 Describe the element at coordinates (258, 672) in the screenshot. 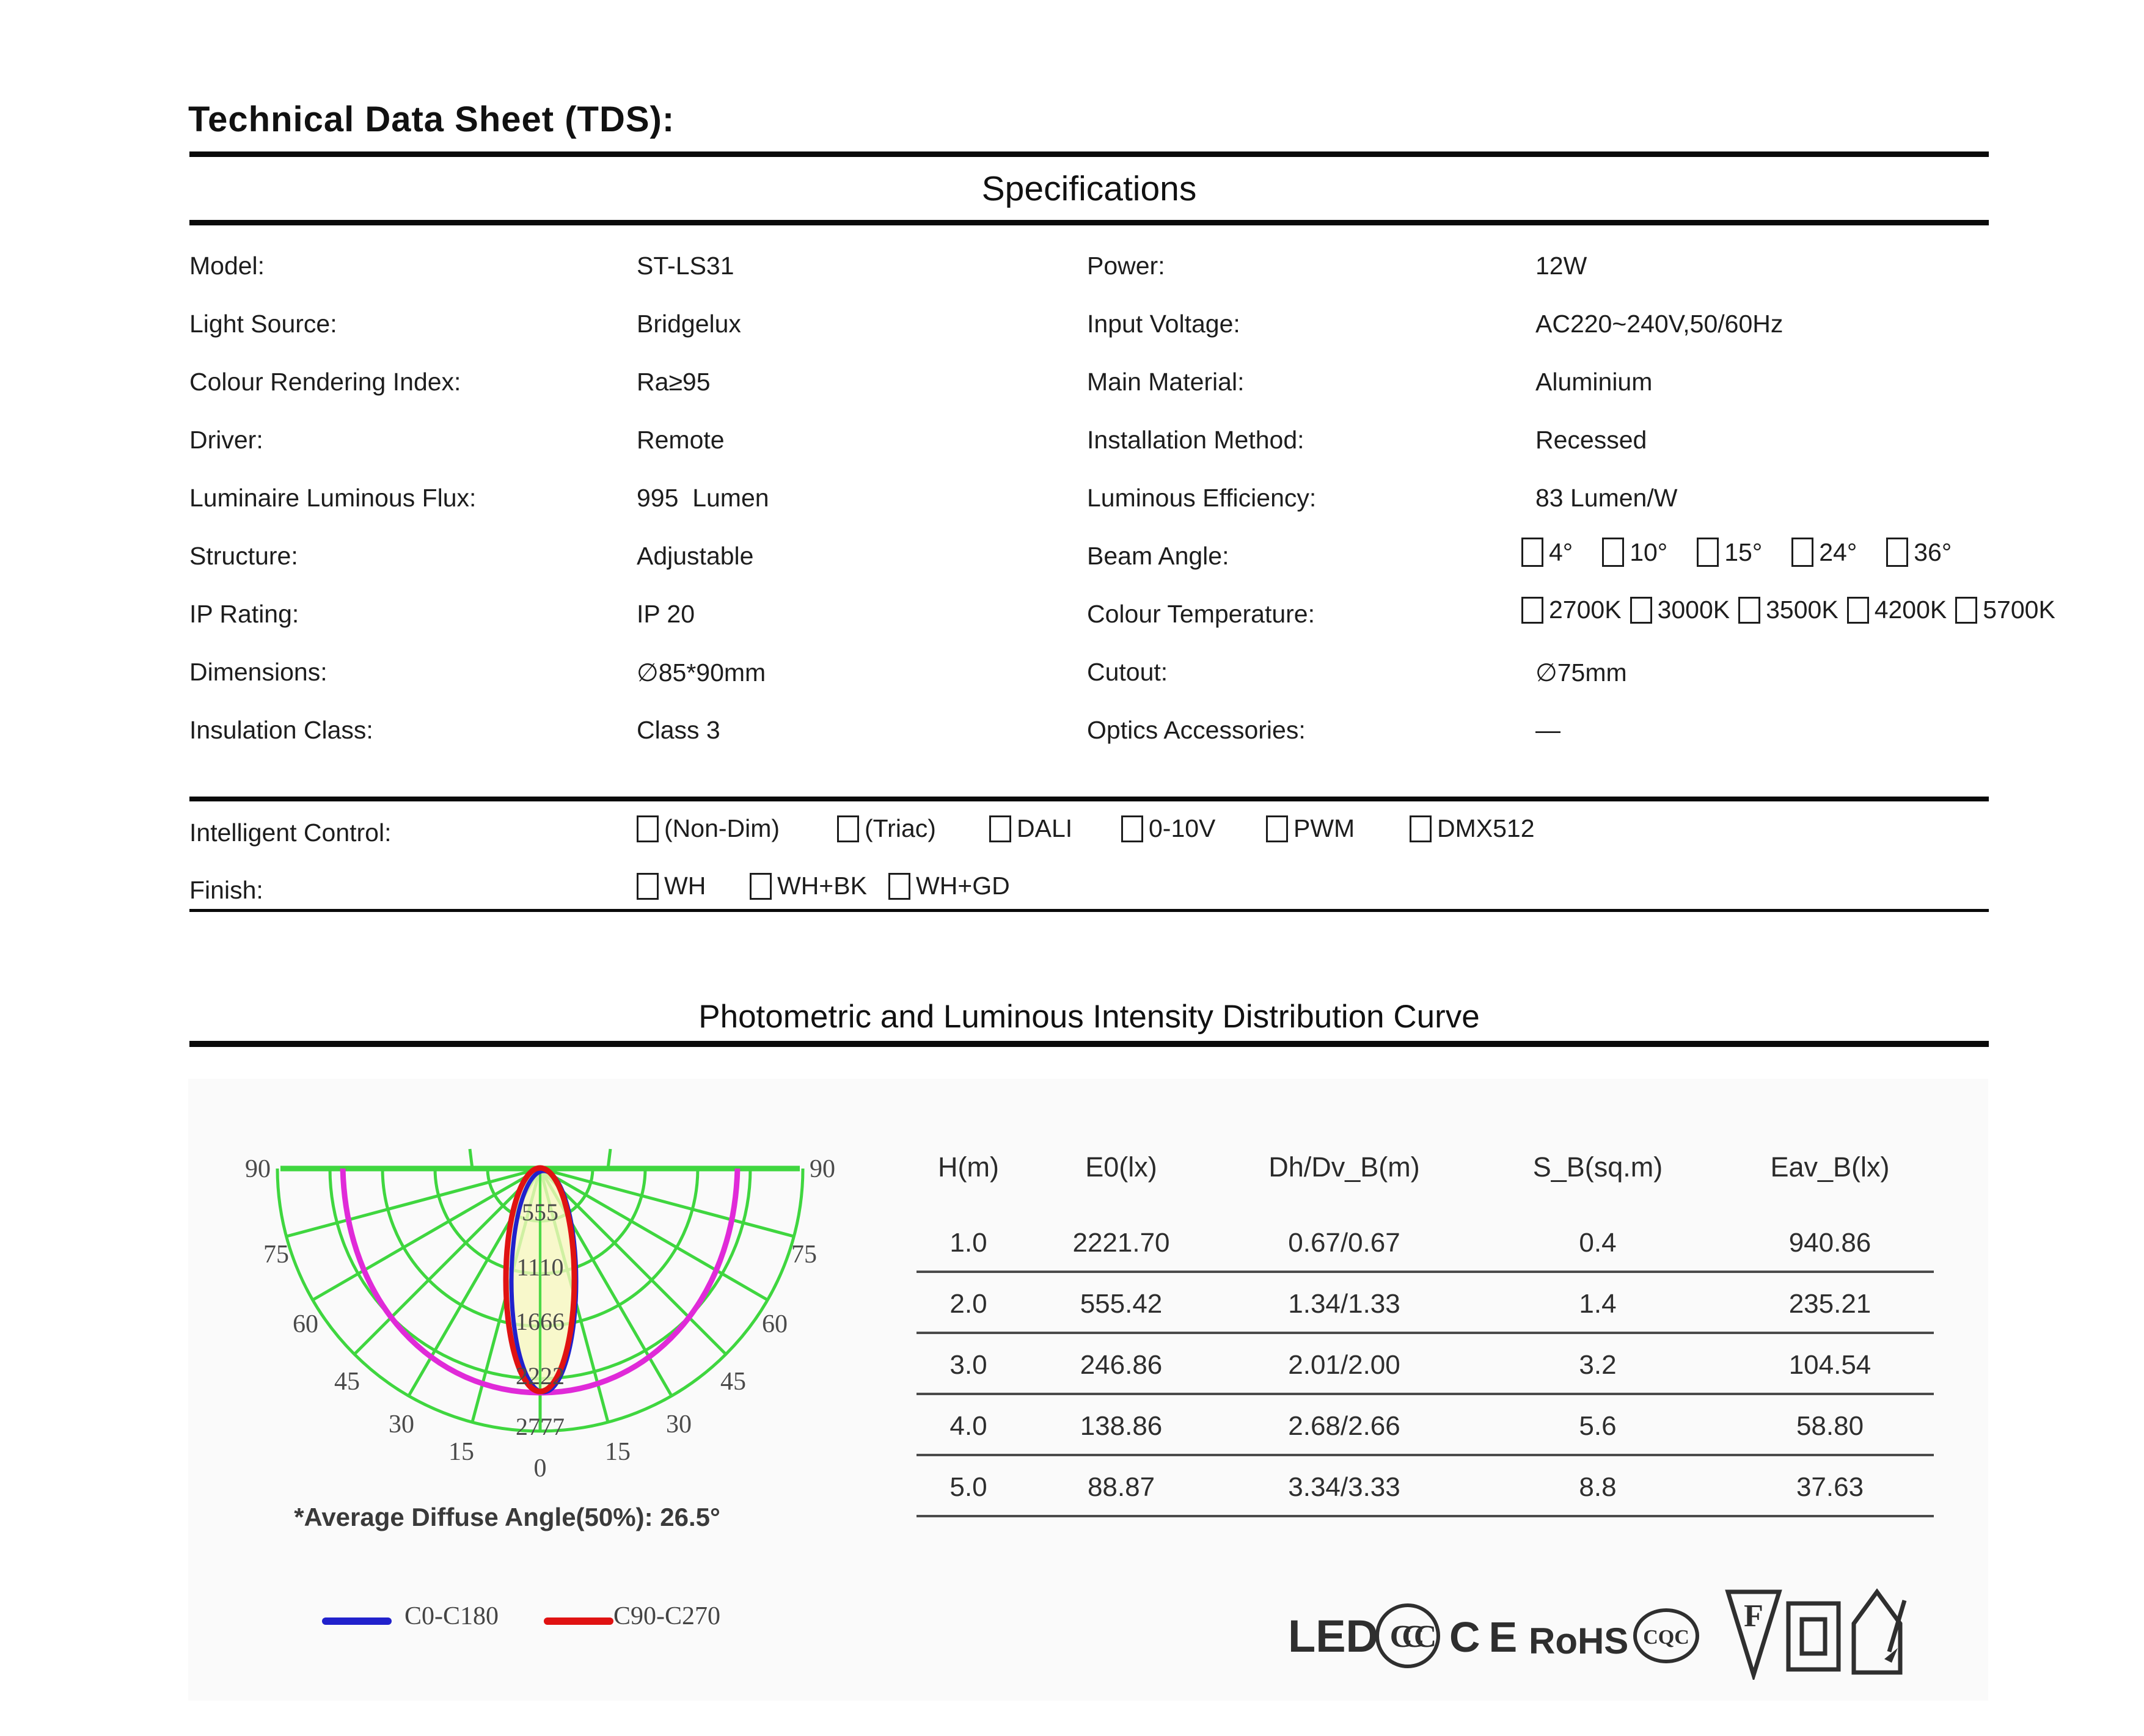

I see `spec-label: Dimensions:` at that location.